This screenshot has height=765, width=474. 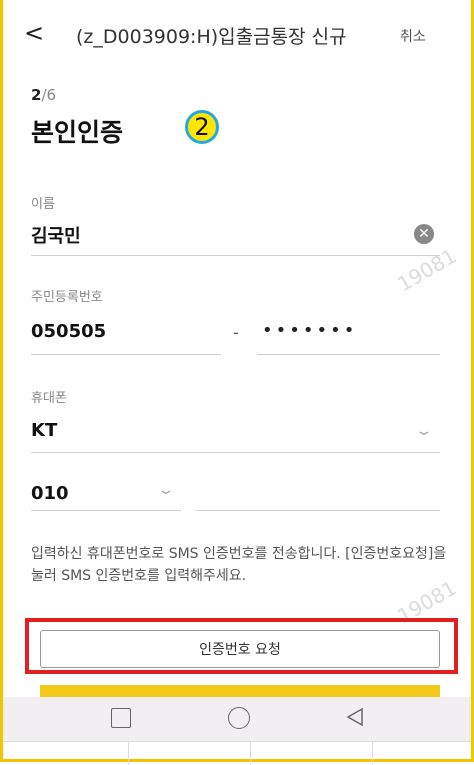 I want to click on rrn-back-underline, so click(x=348, y=354).